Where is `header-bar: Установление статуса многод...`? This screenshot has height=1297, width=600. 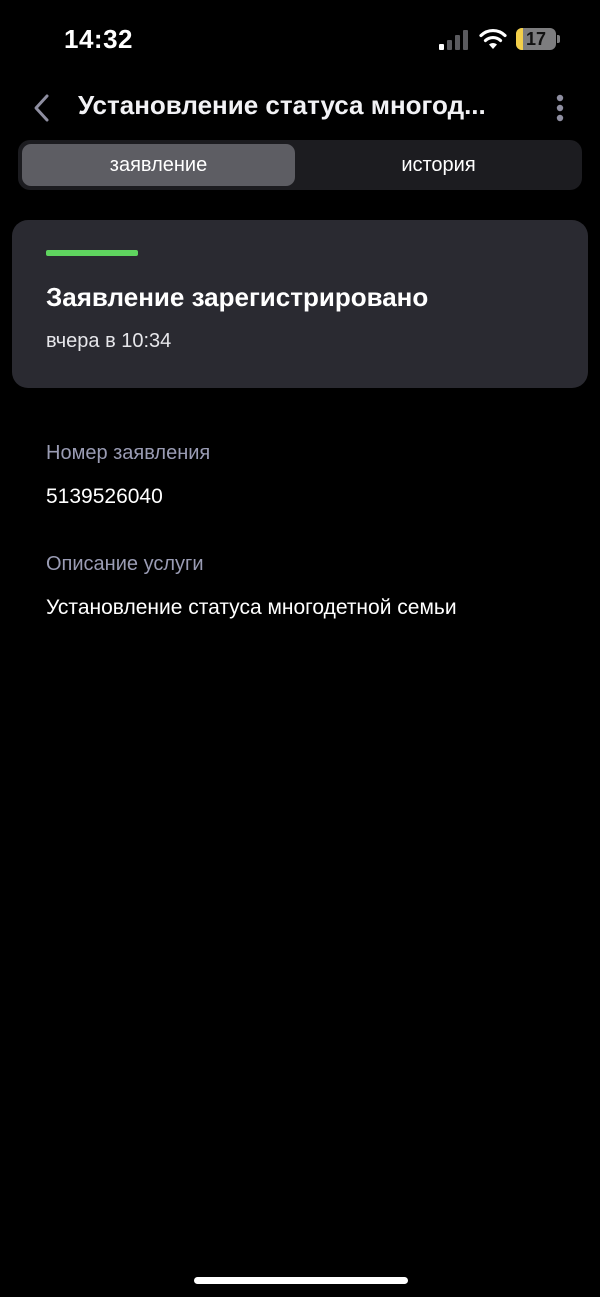 header-bar: Установление статуса многод... is located at coordinates (300, 107).